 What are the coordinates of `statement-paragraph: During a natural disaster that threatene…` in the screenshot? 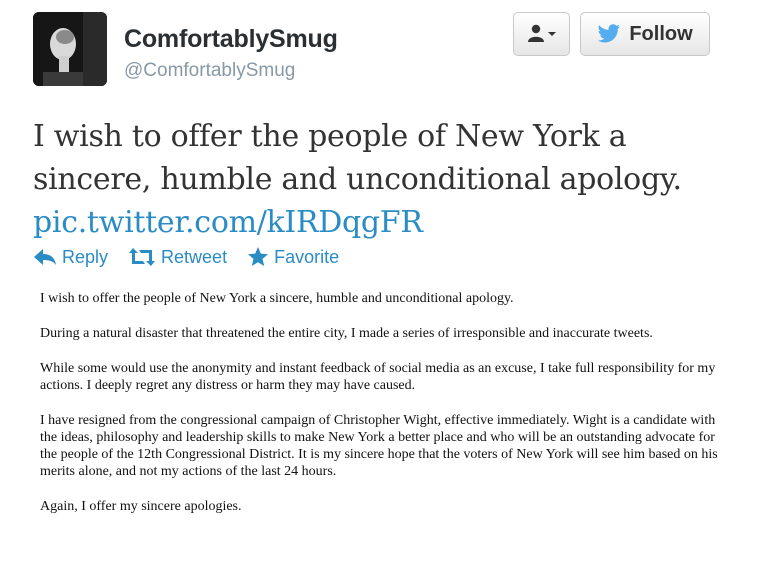 It's located at (346, 333).